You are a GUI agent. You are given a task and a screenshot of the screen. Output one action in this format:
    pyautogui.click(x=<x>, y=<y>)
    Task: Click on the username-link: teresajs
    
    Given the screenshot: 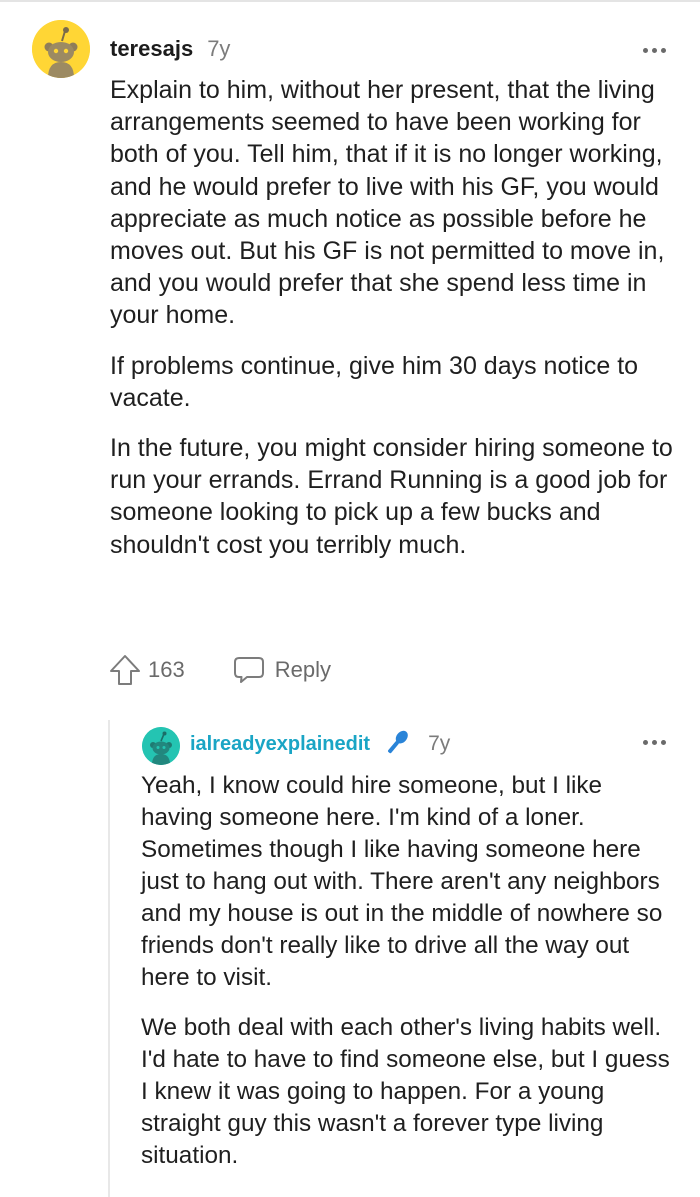 What is the action you would take?
    pyautogui.click(x=151, y=49)
    